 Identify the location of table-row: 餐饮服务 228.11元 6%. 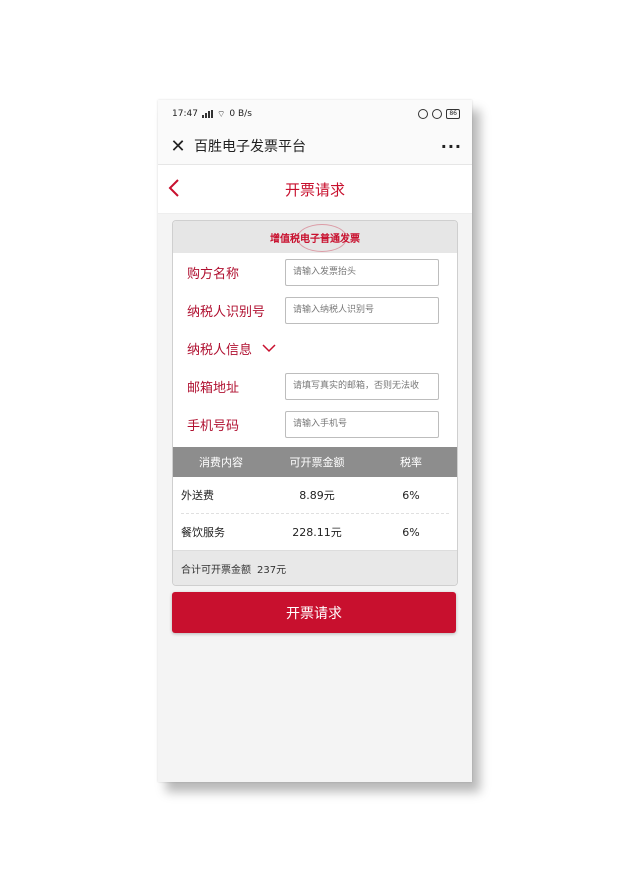
(315, 532).